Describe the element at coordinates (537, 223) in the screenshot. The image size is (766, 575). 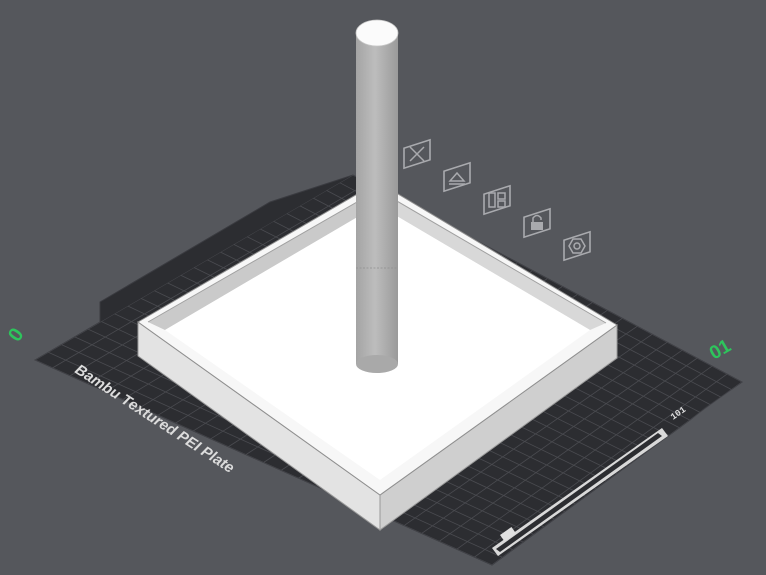
I see `lock-icon` at that location.